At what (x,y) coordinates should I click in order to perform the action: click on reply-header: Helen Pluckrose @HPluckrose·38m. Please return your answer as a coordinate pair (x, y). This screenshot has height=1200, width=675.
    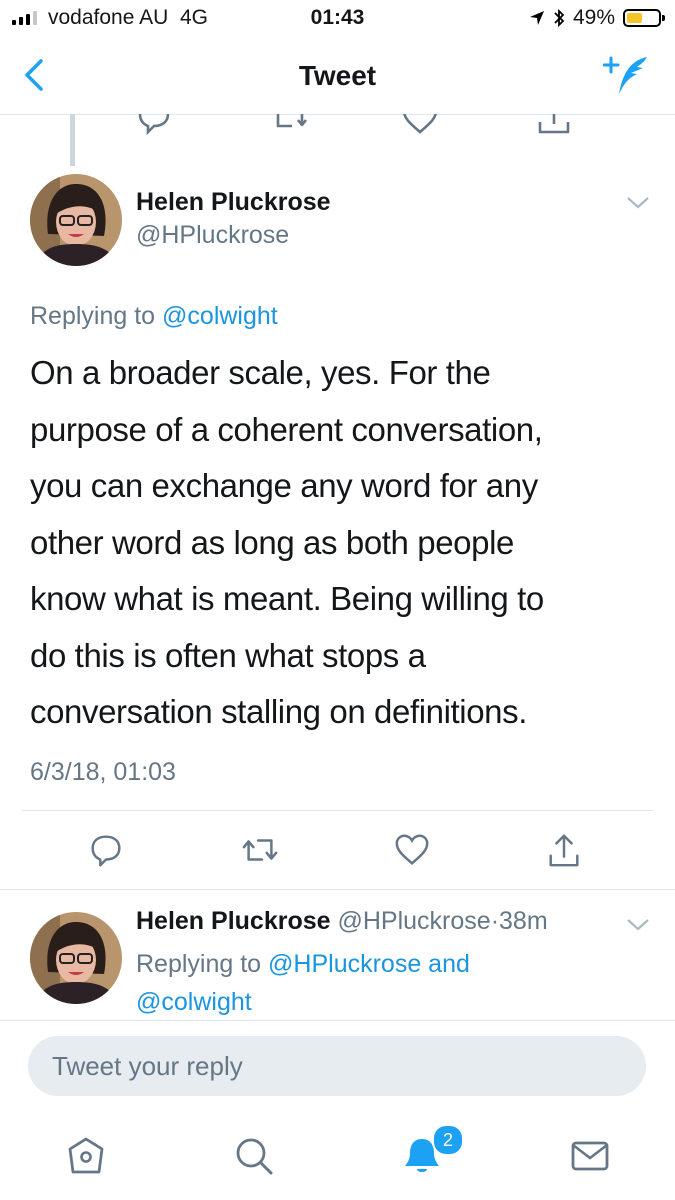
    Looking at the image, I should click on (342, 921).